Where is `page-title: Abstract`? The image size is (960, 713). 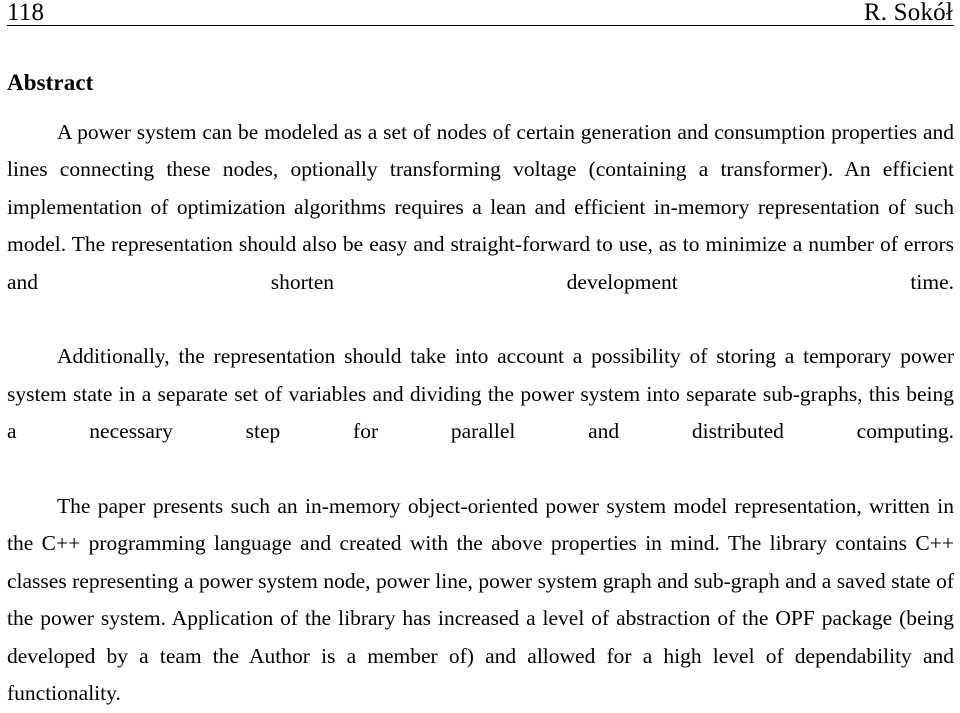 page-title: Abstract is located at coordinates (50, 82).